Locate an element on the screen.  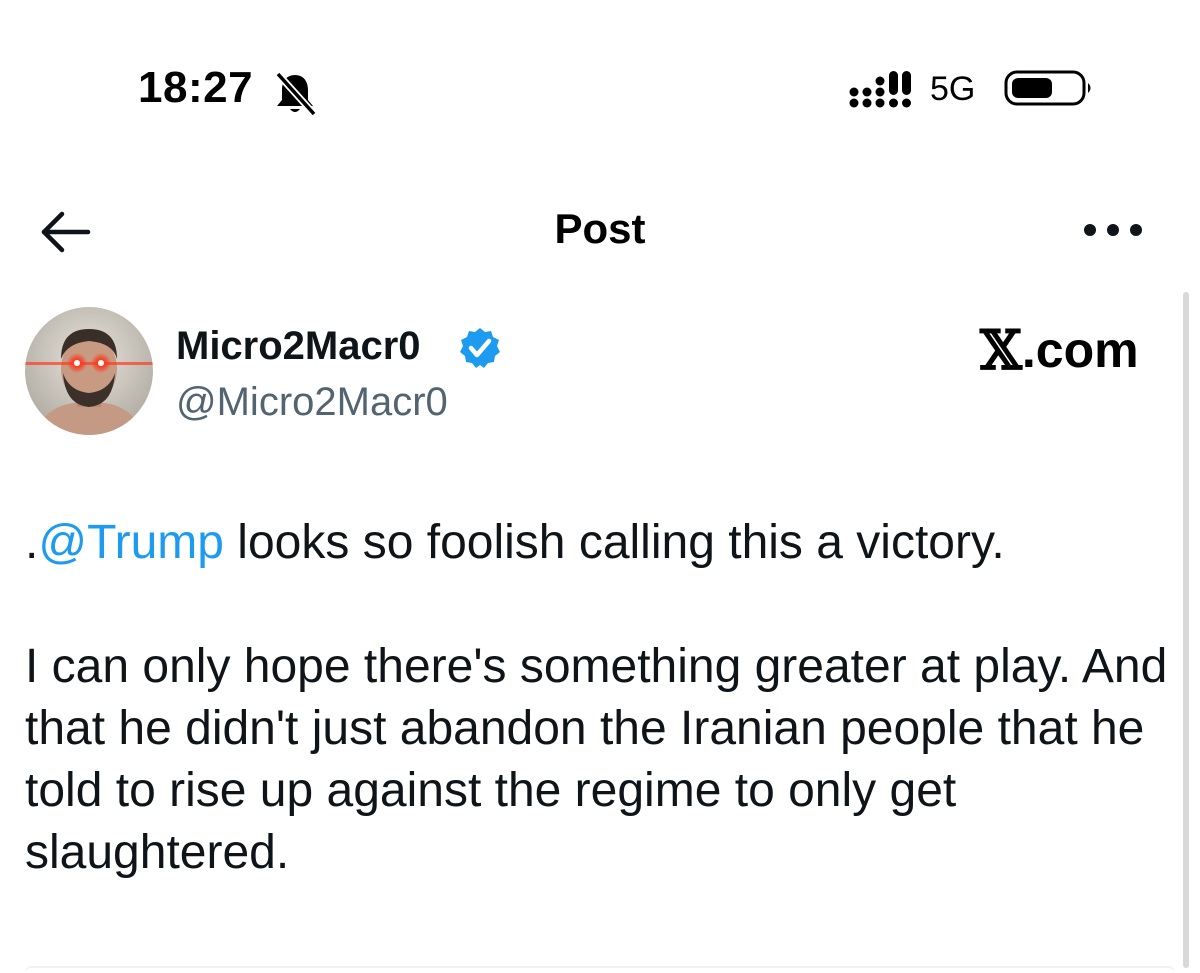
verified-badge-icon is located at coordinates (480, 348).